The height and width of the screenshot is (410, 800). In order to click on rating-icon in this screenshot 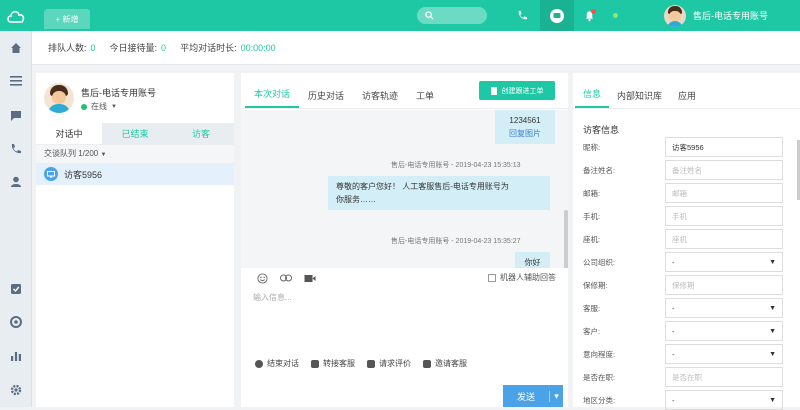, I will do `click(371, 363)`.